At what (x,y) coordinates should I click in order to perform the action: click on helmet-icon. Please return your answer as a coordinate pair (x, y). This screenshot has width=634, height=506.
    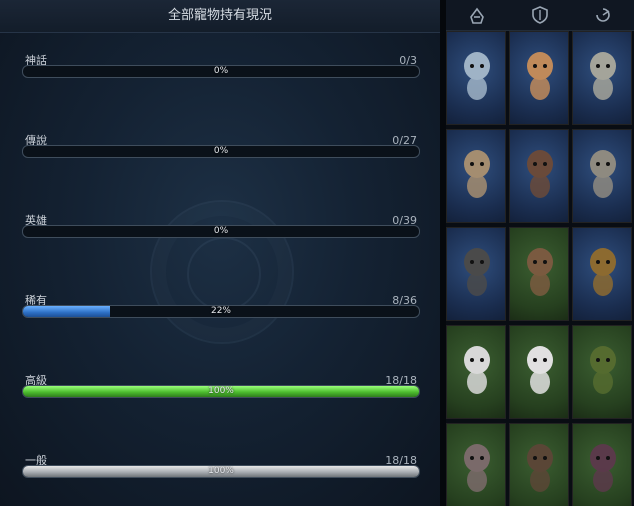
    Looking at the image, I should click on (477, 15).